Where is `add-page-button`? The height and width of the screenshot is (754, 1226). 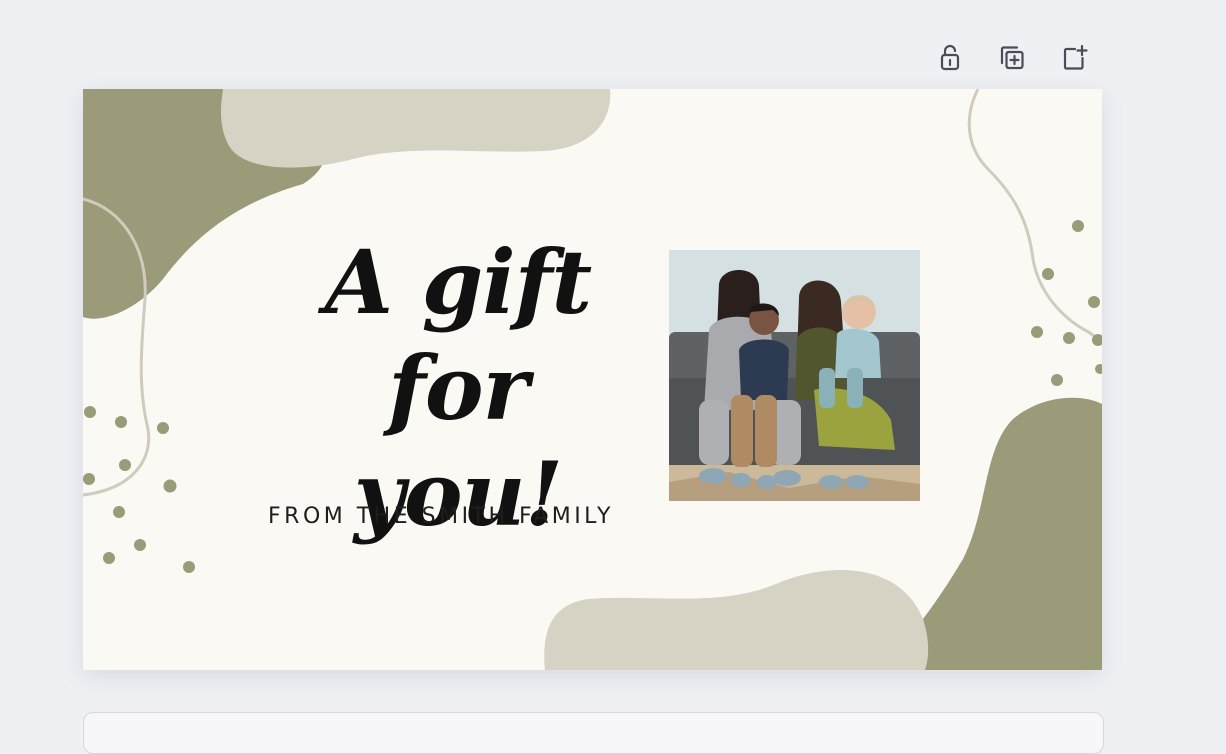 add-page-button is located at coordinates (1074, 58).